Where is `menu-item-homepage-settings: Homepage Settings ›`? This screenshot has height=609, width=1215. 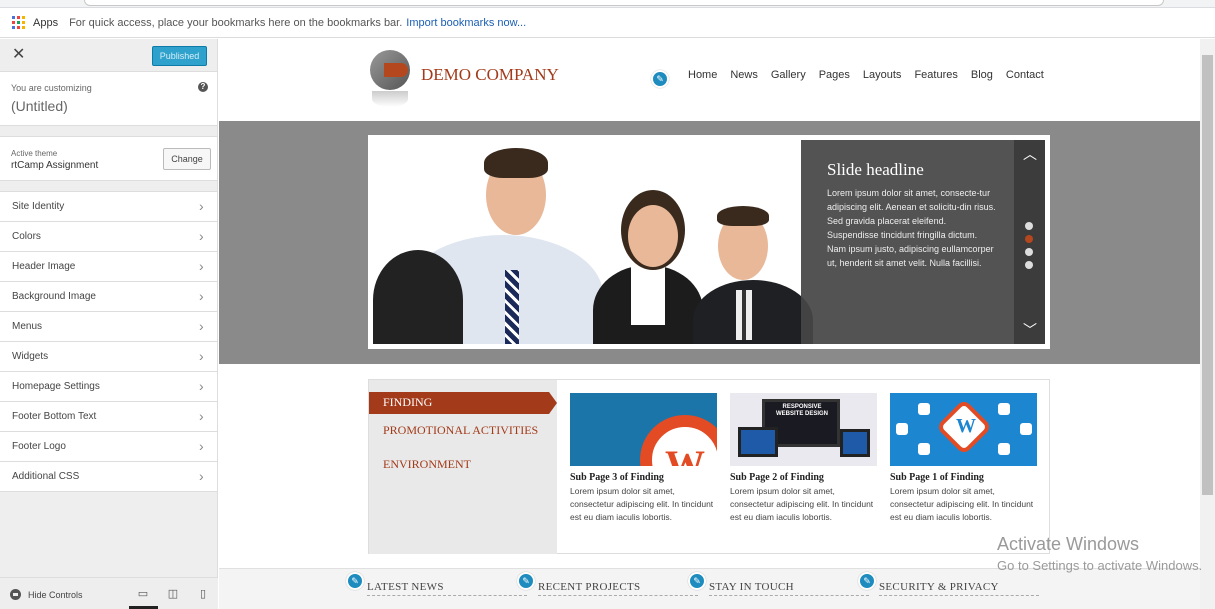 menu-item-homepage-settings: Homepage Settings › is located at coordinates (108, 387).